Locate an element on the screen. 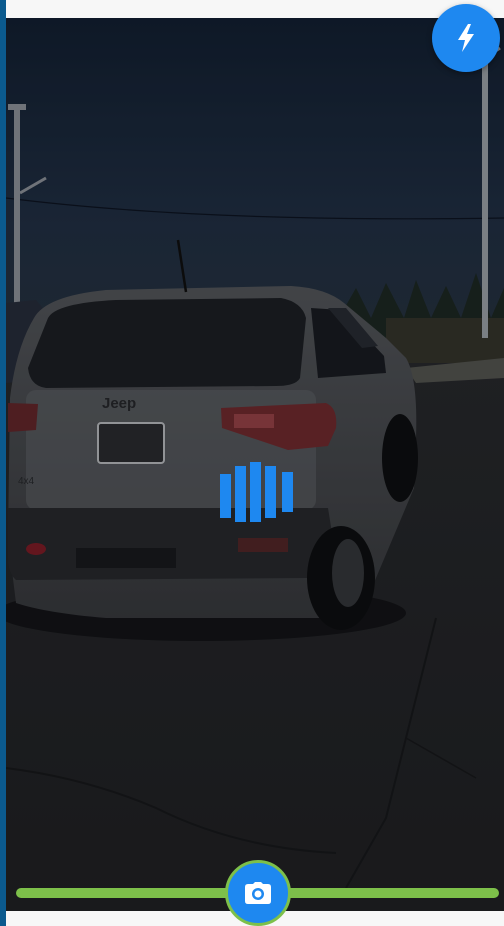 This screenshot has height=926, width=504. lightning-bolt-icon is located at coordinates (466, 38).